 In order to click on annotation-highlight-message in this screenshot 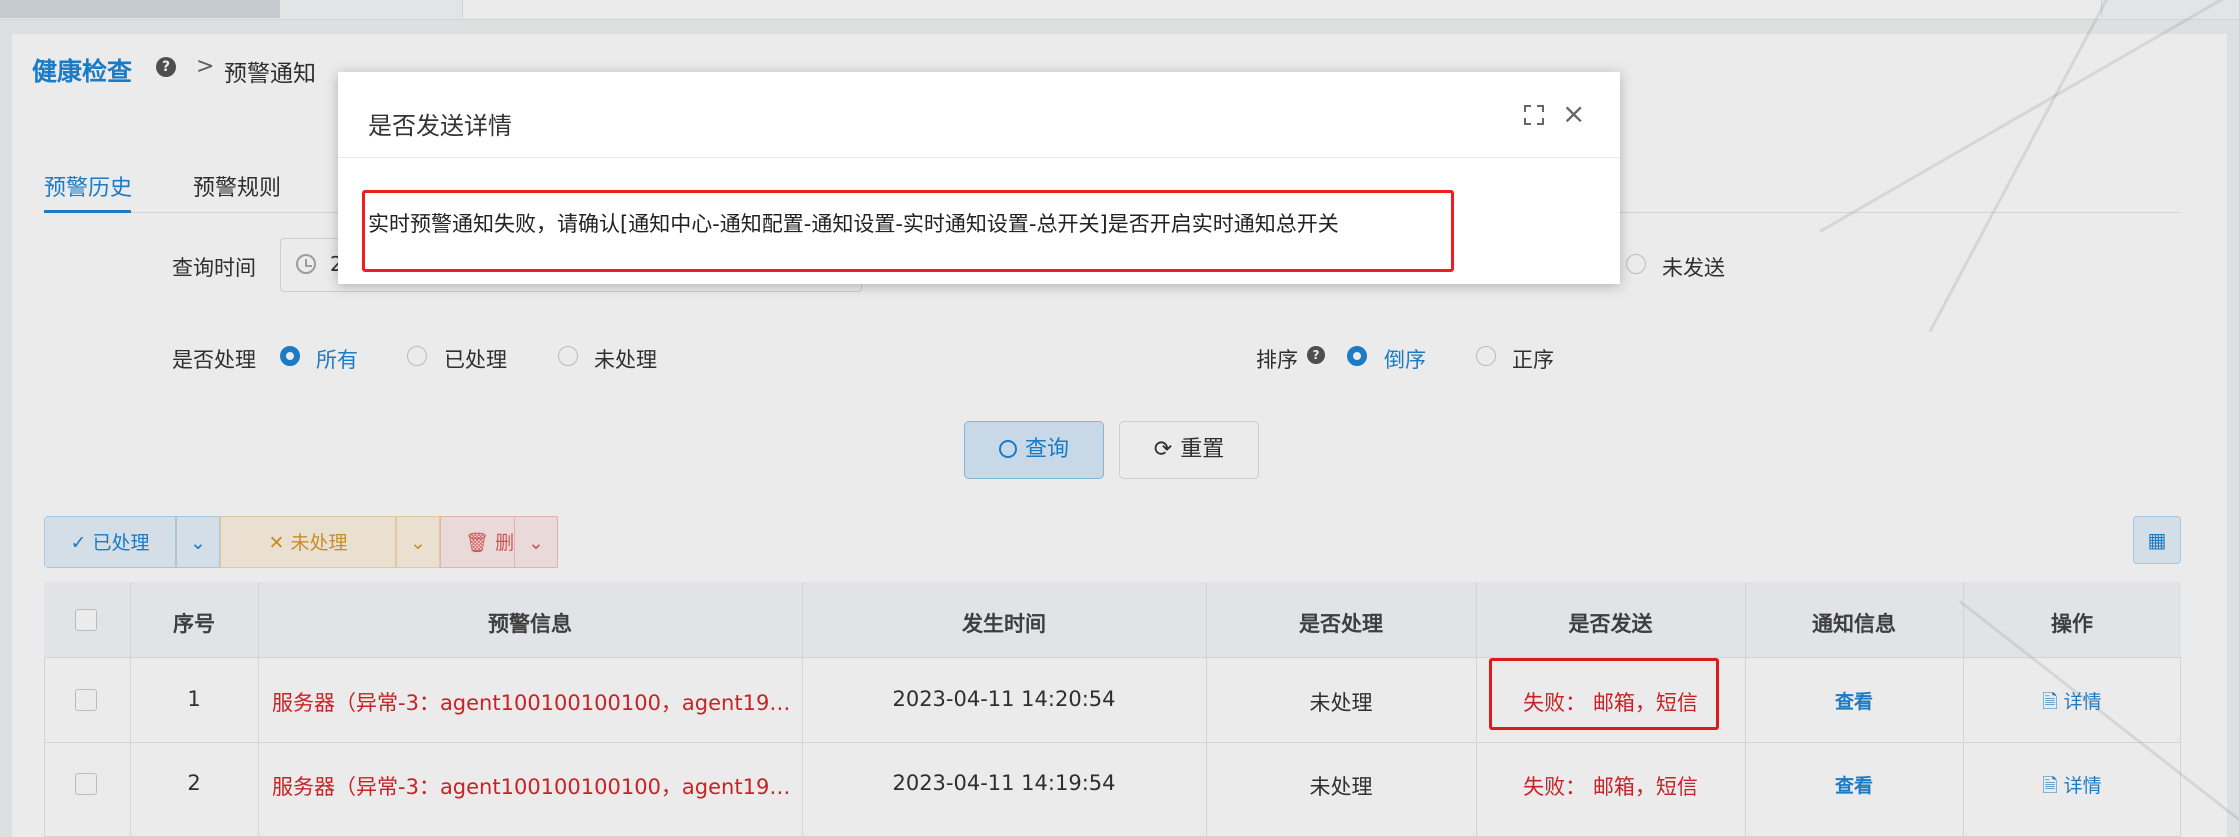, I will do `click(908, 231)`.